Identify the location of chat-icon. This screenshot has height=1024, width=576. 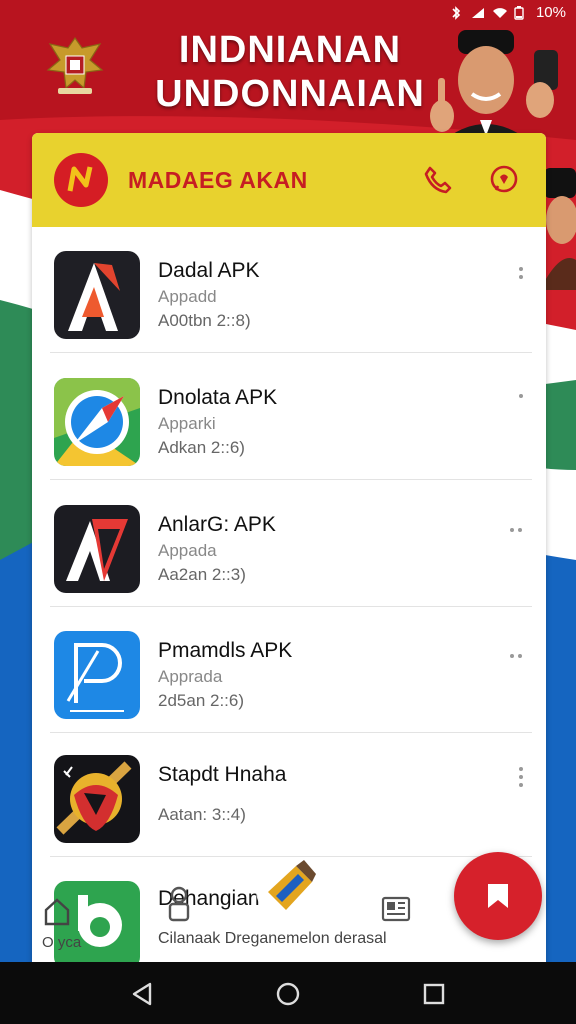
(504, 180).